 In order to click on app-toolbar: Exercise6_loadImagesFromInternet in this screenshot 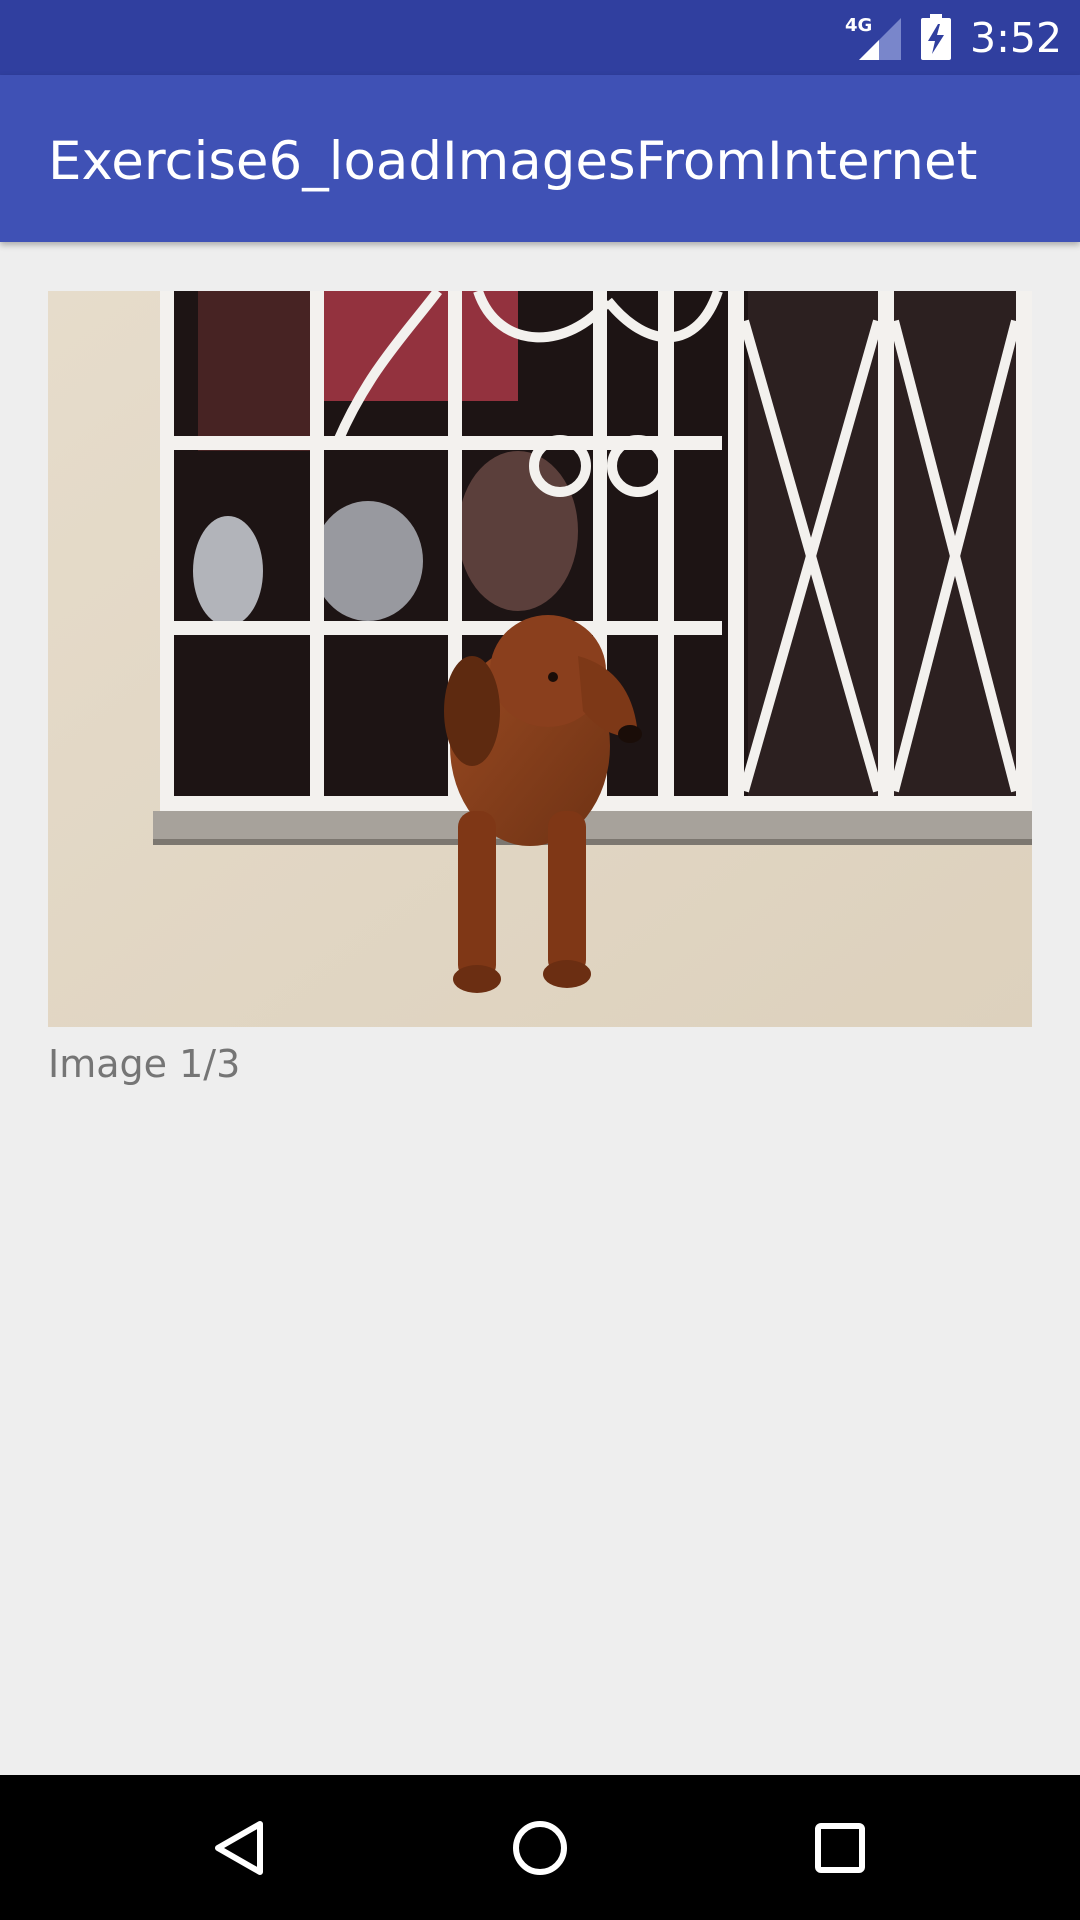, I will do `click(540, 158)`.